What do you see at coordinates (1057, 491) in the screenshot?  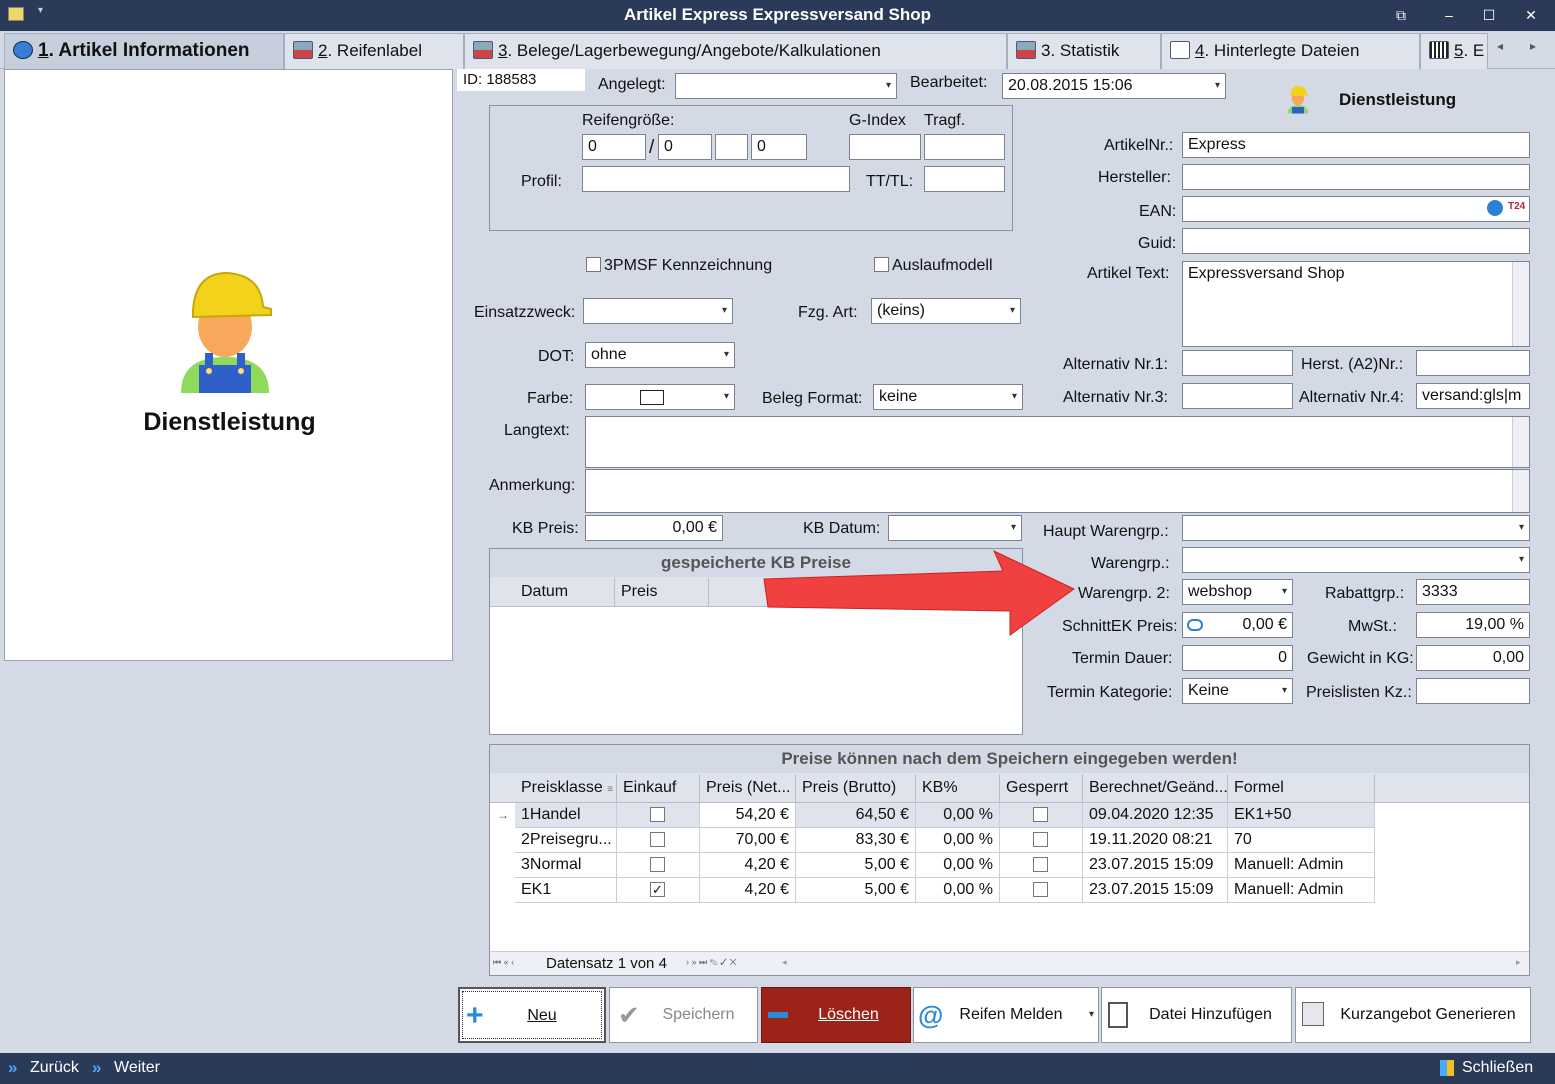 I see `anmerkung-field` at bounding box center [1057, 491].